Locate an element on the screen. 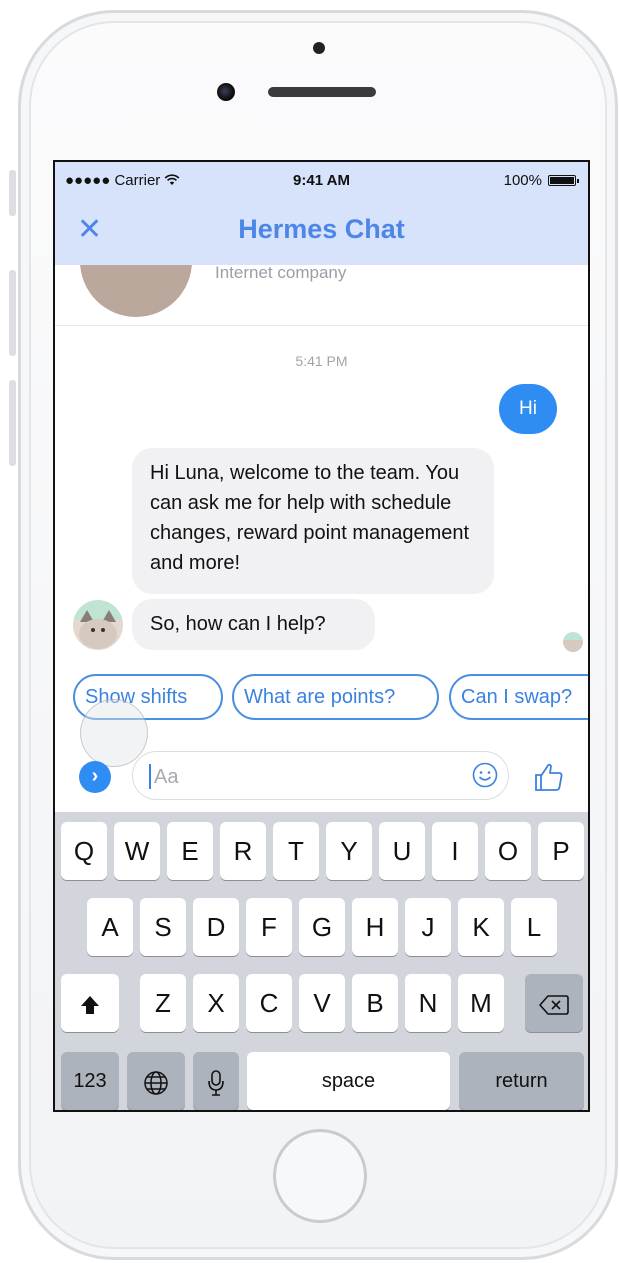 This screenshot has height=1263, width=619. key-w: W is located at coordinates (137, 851).